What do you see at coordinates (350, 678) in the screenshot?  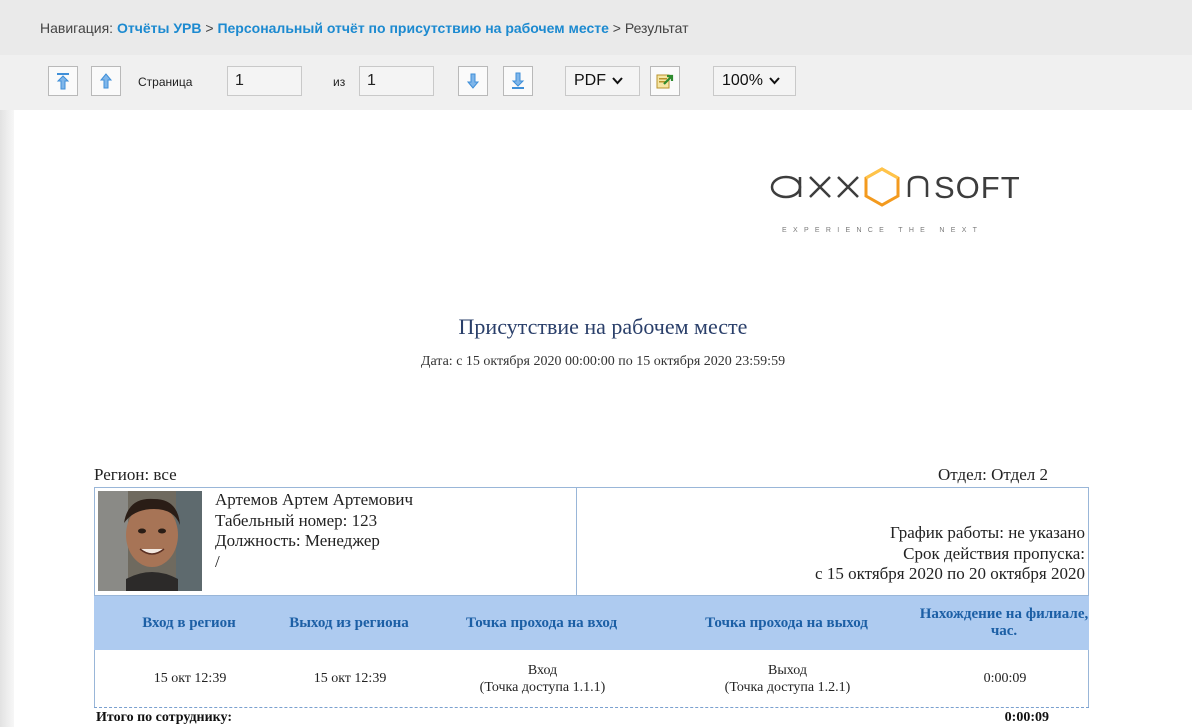 I see `cell-exit: 15 окт 12:39` at bounding box center [350, 678].